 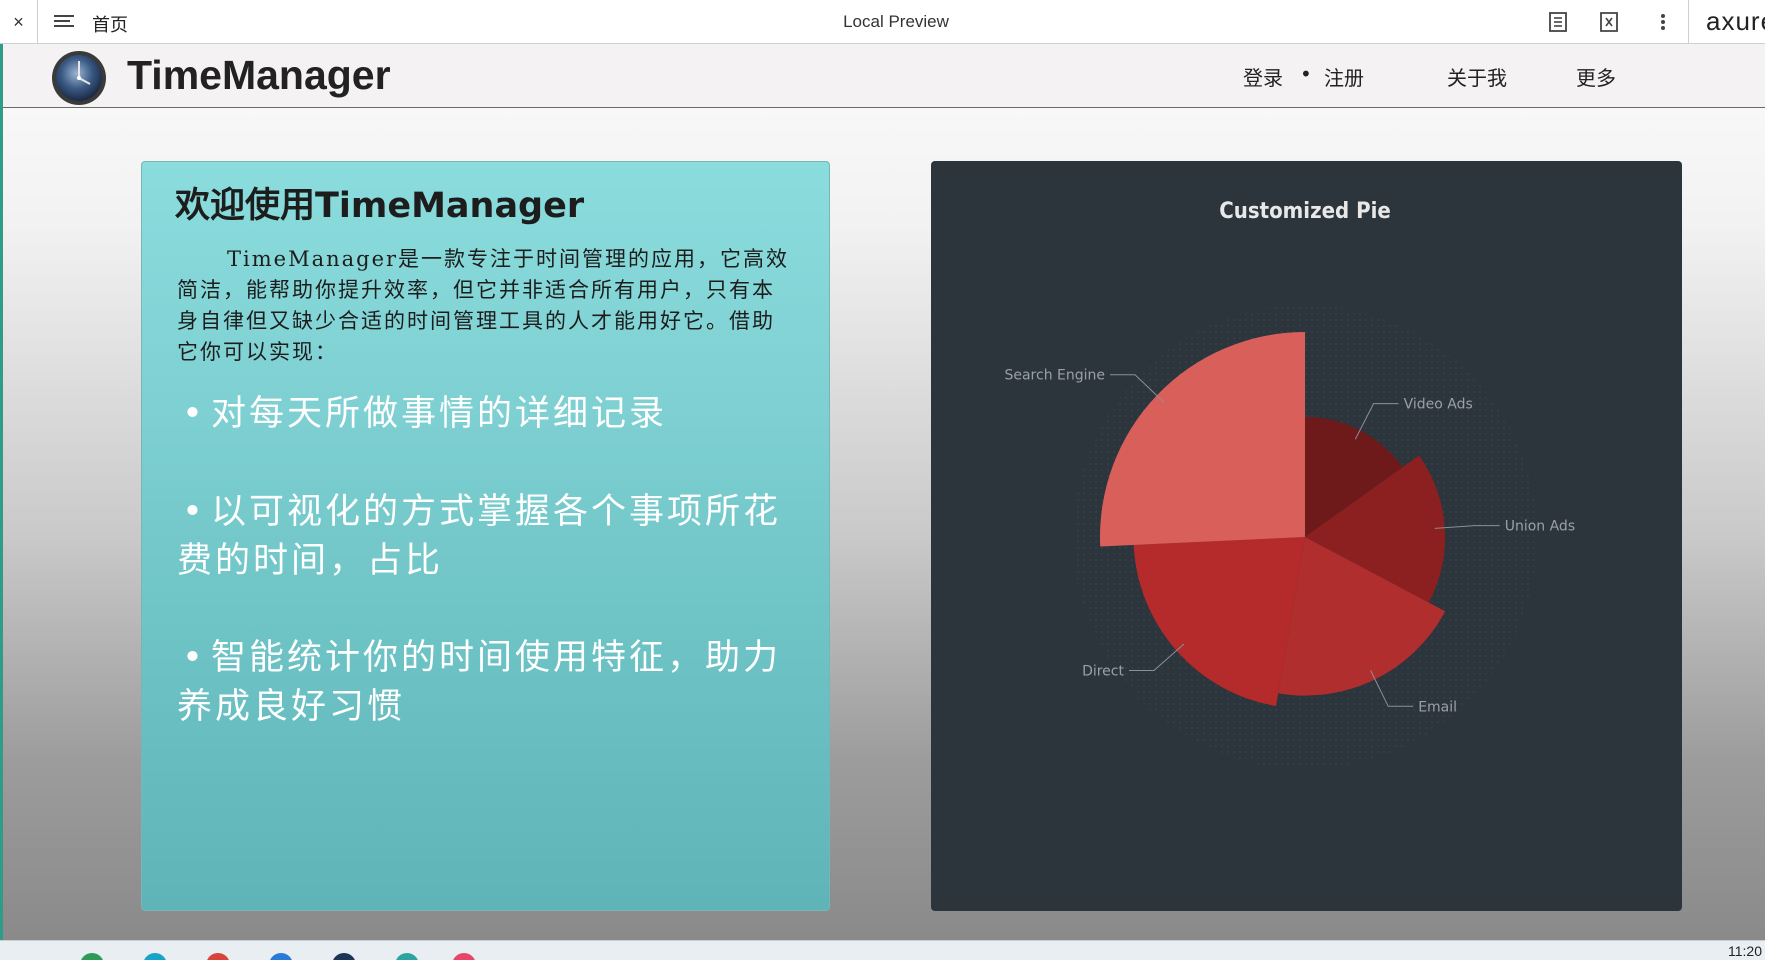 I want to click on axure-task-icon, so click(x=407, y=956).